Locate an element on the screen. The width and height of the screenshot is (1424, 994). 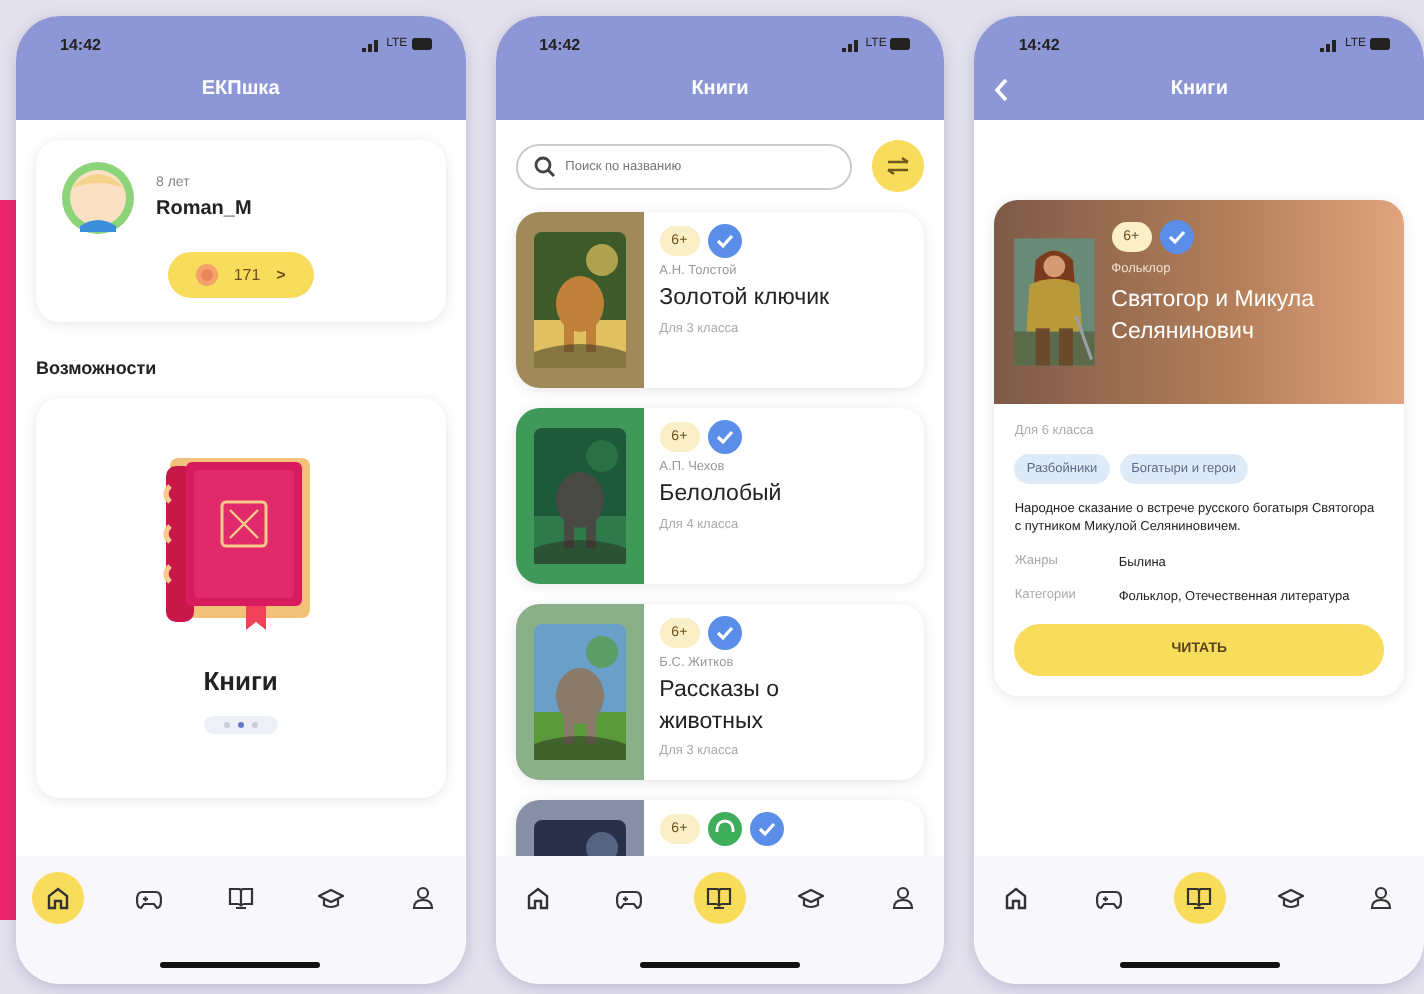
avatar-icon is located at coordinates (98, 198).